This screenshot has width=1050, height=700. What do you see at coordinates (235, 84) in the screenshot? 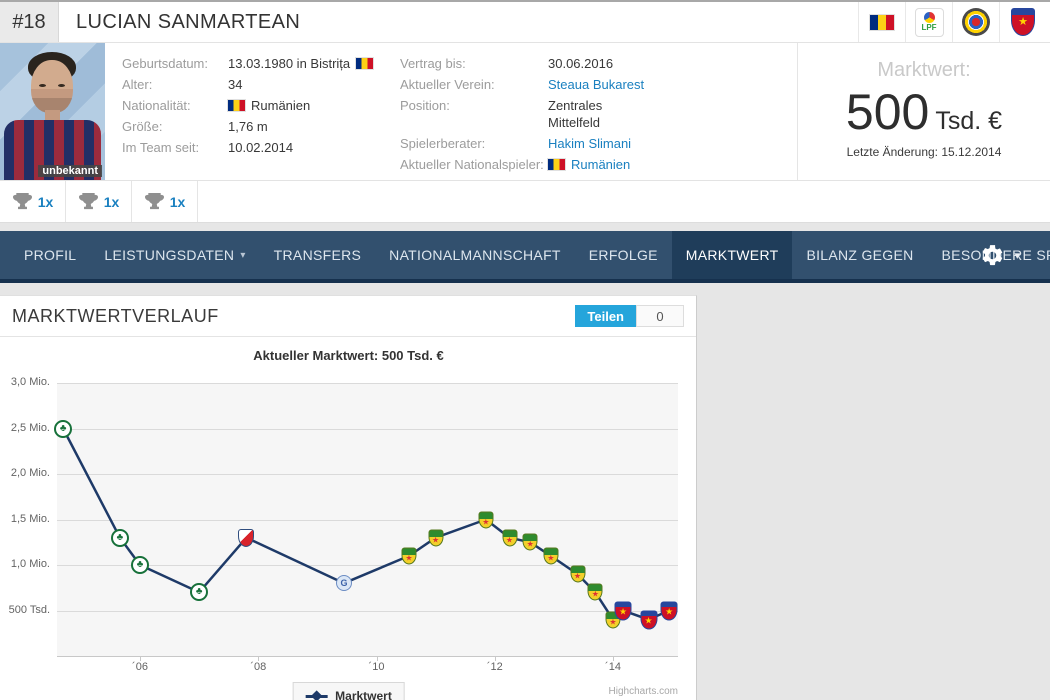
I see `info-value: 34` at bounding box center [235, 84].